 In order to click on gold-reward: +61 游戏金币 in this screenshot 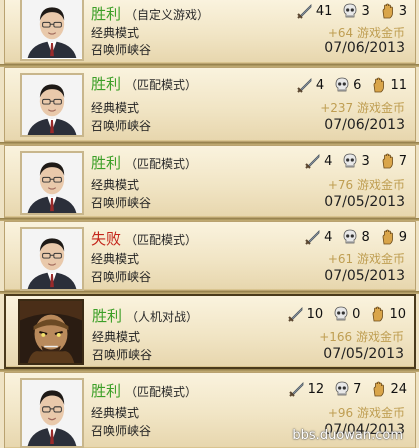, I will do `click(366, 259)`.